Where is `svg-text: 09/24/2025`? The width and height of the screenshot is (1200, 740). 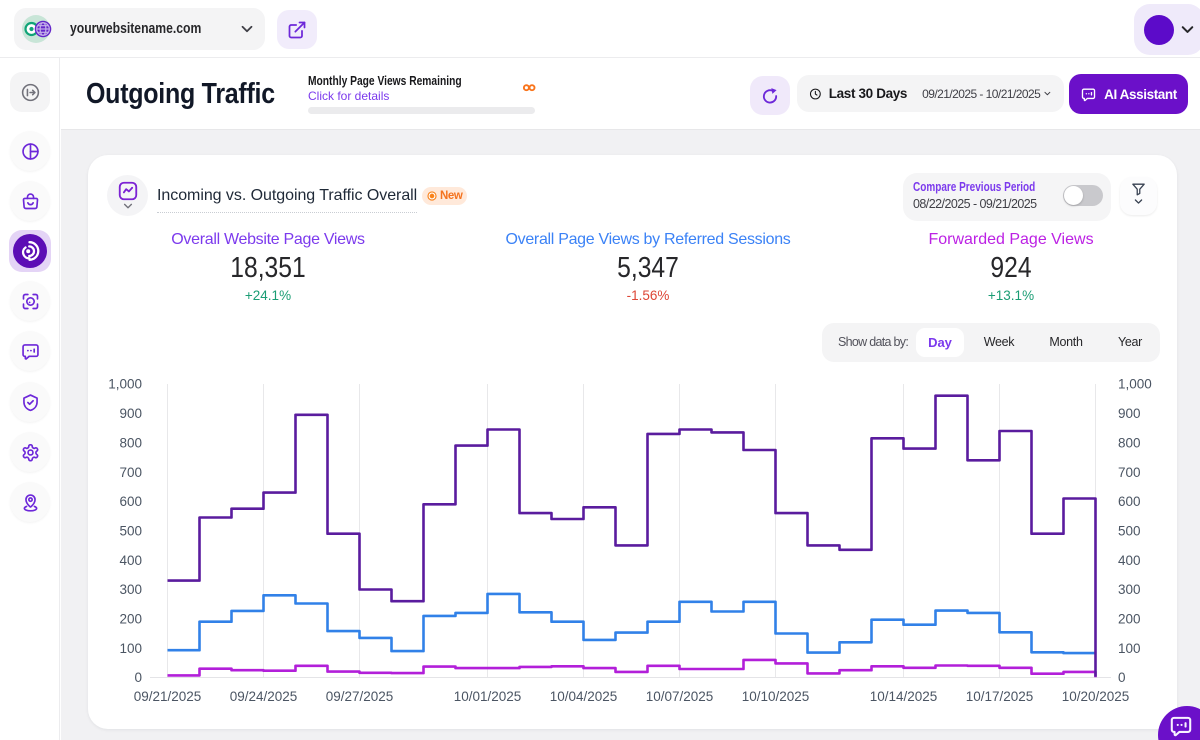
svg-text: 09/24/2025 is located at coordinates (264, 696).